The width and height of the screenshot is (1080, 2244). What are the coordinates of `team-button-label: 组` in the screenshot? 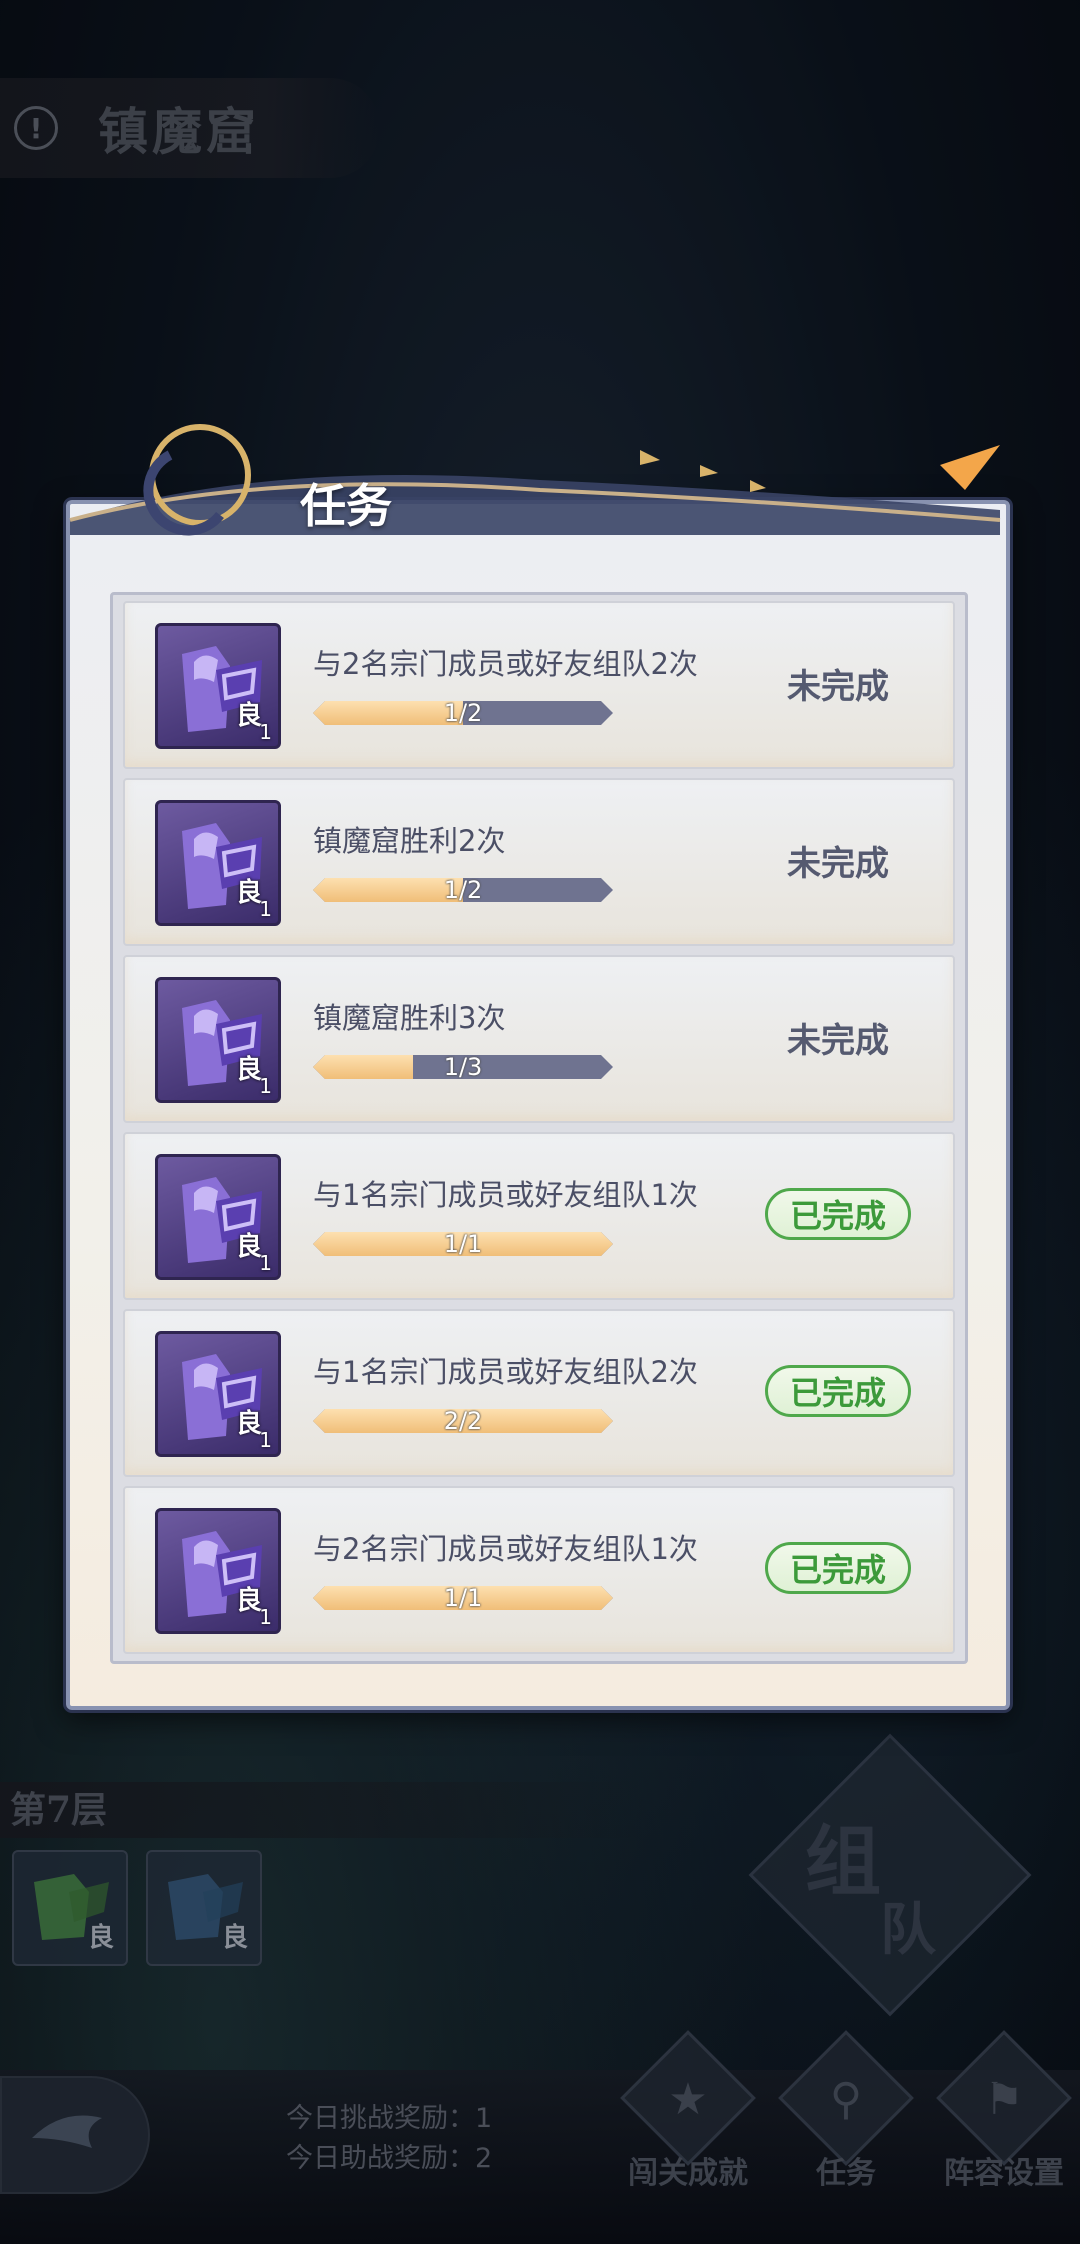 It's located at (843, 1861).